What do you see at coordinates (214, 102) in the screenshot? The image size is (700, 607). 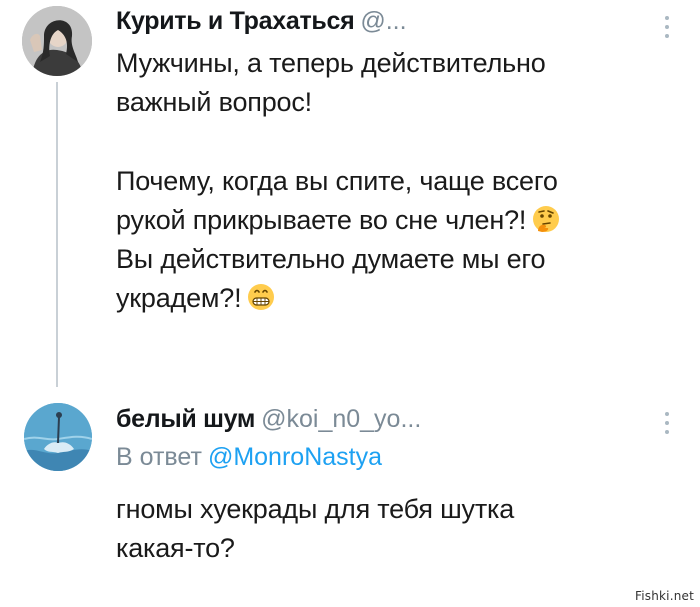 I see `tweet-text-line: важный вопрос!` at bounding box center [214, 102].